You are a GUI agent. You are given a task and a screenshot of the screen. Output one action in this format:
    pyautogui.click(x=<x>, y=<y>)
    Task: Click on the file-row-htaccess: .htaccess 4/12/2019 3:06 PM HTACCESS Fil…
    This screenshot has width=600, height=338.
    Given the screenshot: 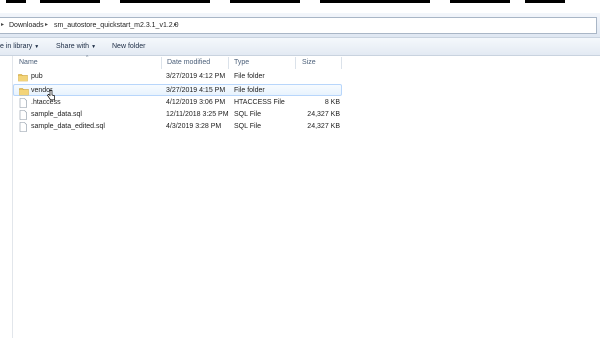 What is the action you would take?
    pyautogui.click(x=177, y=103)
    